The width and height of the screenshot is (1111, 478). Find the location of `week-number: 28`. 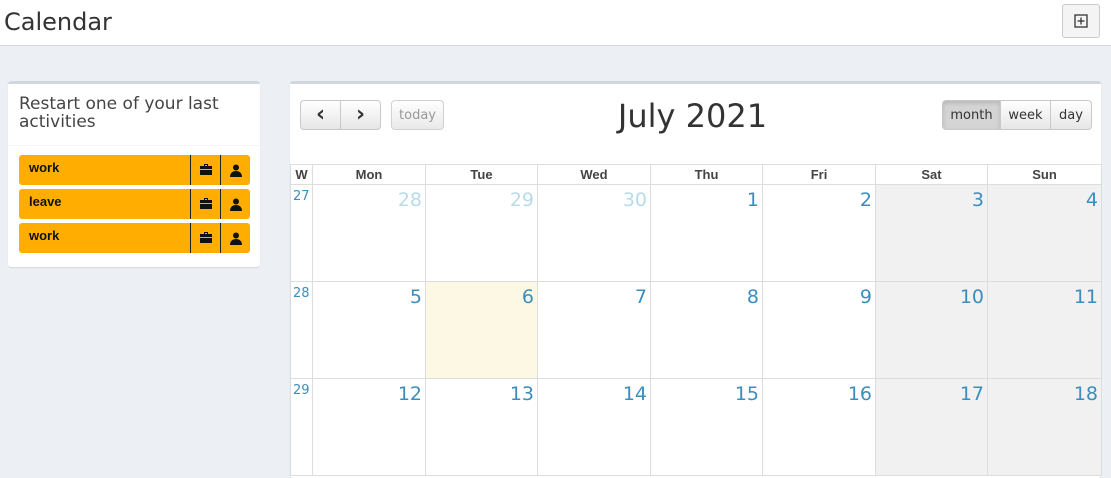

week-number: 28 is located at coordinates (301, 330).